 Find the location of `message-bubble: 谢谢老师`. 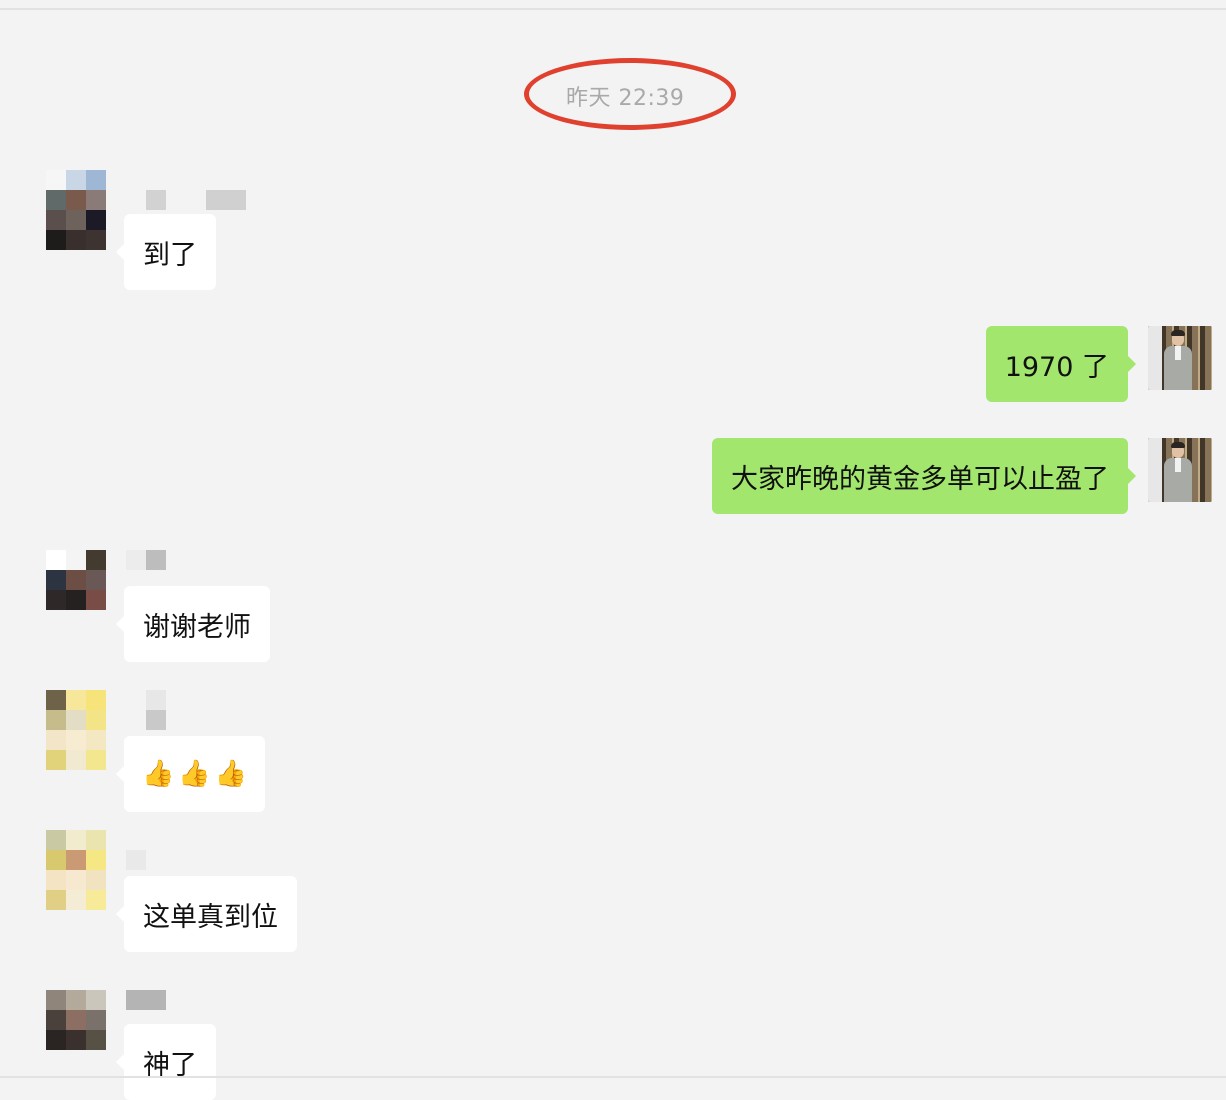

message-bubble: 谢谢老师 is located at coordinates (193, 624).